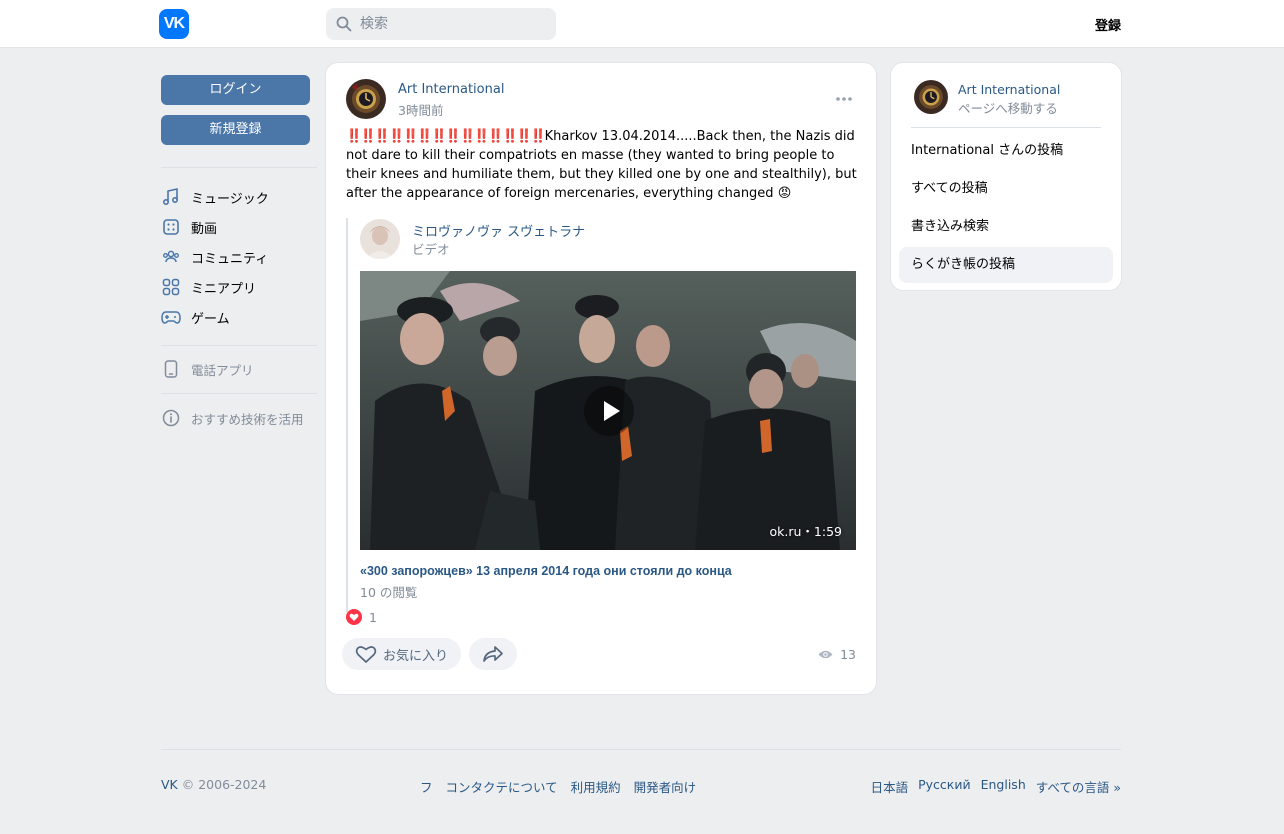  What do you see at coordinates (366, 99) in the screenshot?
I see `author-avatar` at bounding box center [366, 99].